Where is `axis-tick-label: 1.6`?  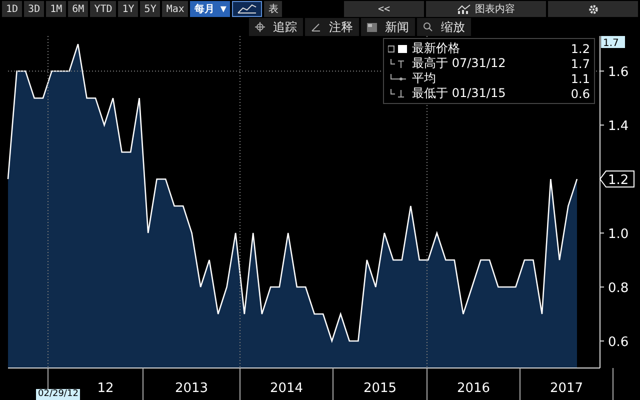
axis-tick-label: 1.6 is located at coordinates (618, 72).